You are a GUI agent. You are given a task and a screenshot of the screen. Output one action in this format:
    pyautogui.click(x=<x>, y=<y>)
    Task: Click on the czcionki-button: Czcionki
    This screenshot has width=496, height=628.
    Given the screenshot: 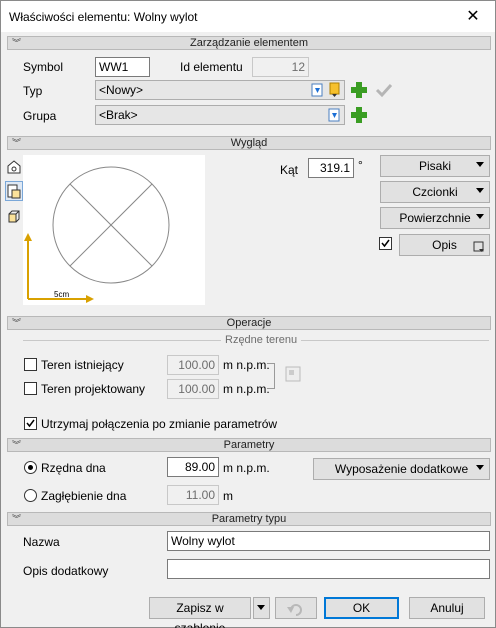 What is the action you would take?
    pyautogui.click(x=435, y=192)
    